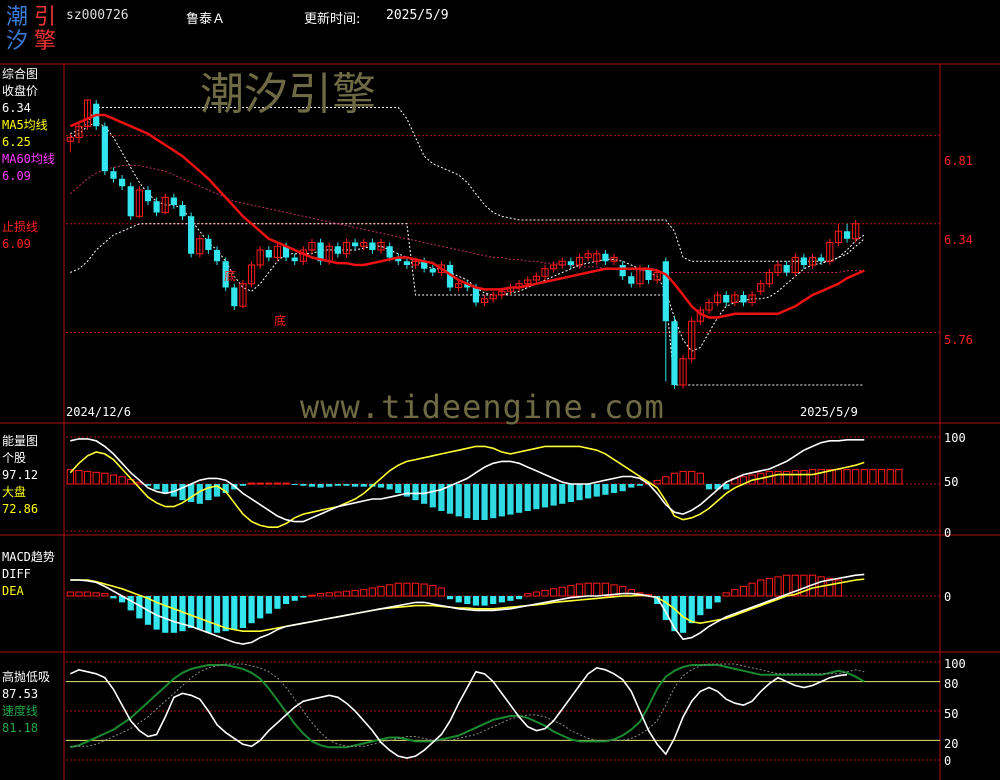 The height and width of the screenshot is (780, 1000). What do you see at coordinates (482, 407) in the screenshot?
I see `watermark-url: www.tideengine.com` at bounding box center [482, 407].